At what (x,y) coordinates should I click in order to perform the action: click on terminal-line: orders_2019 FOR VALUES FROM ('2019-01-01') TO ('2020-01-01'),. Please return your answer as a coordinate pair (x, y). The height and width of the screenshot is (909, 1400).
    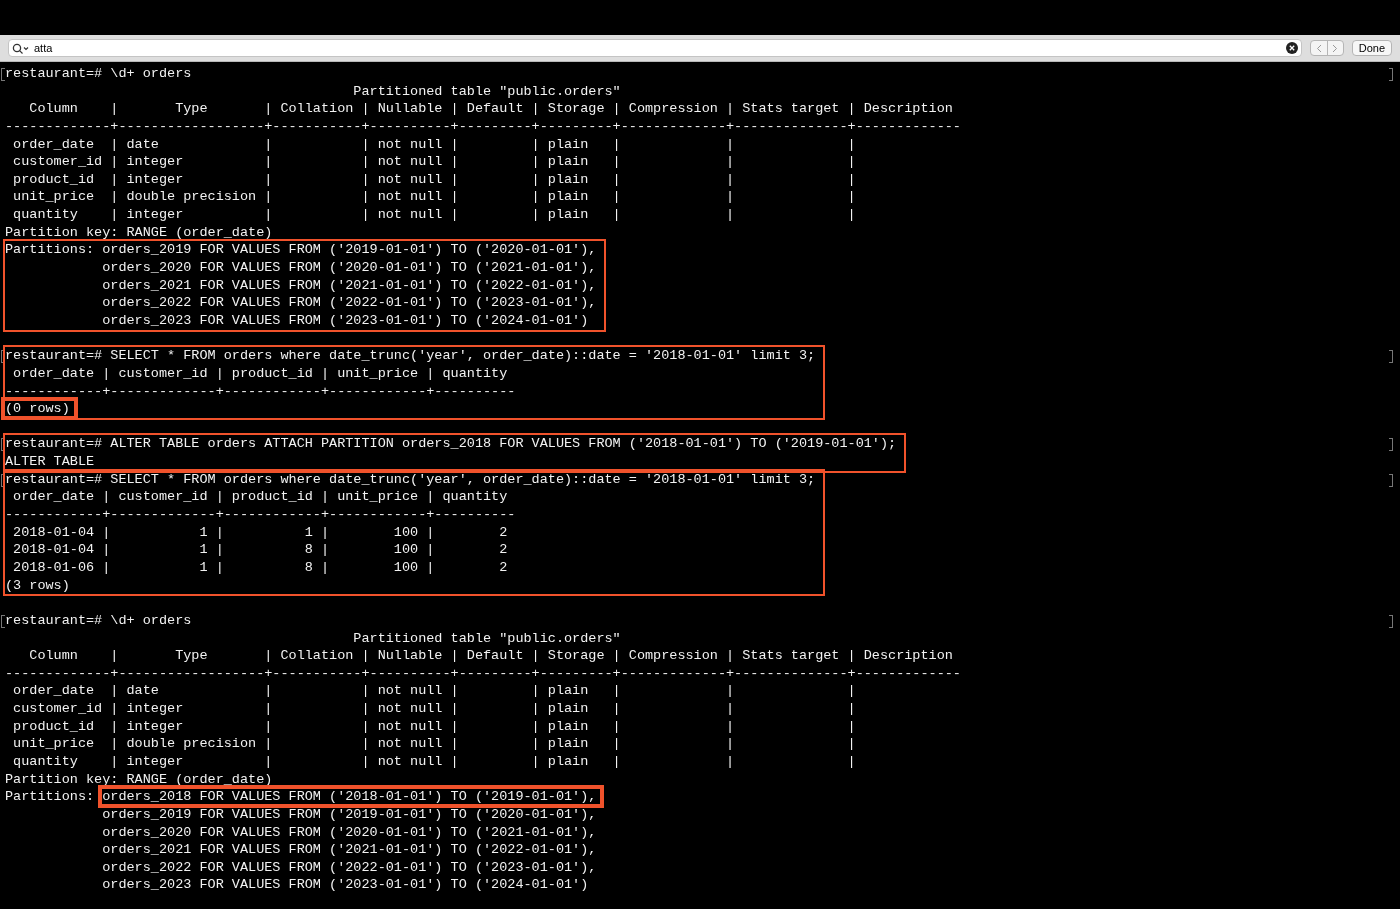
    Looking at the image, I should click on (349, 814).